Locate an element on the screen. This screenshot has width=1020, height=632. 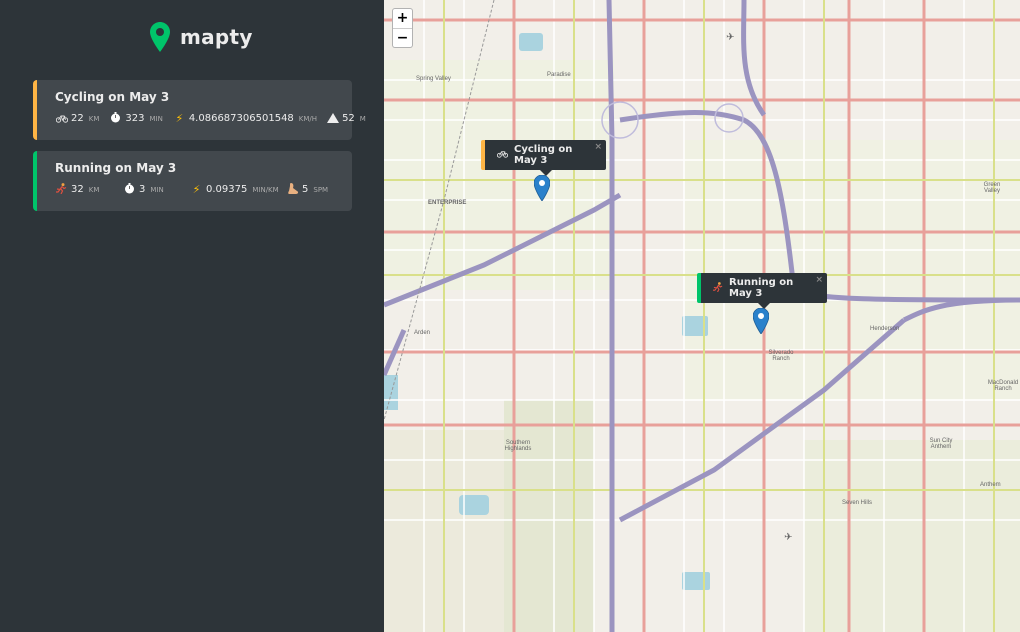
logo: mapty is located at coordinates (201, 37).